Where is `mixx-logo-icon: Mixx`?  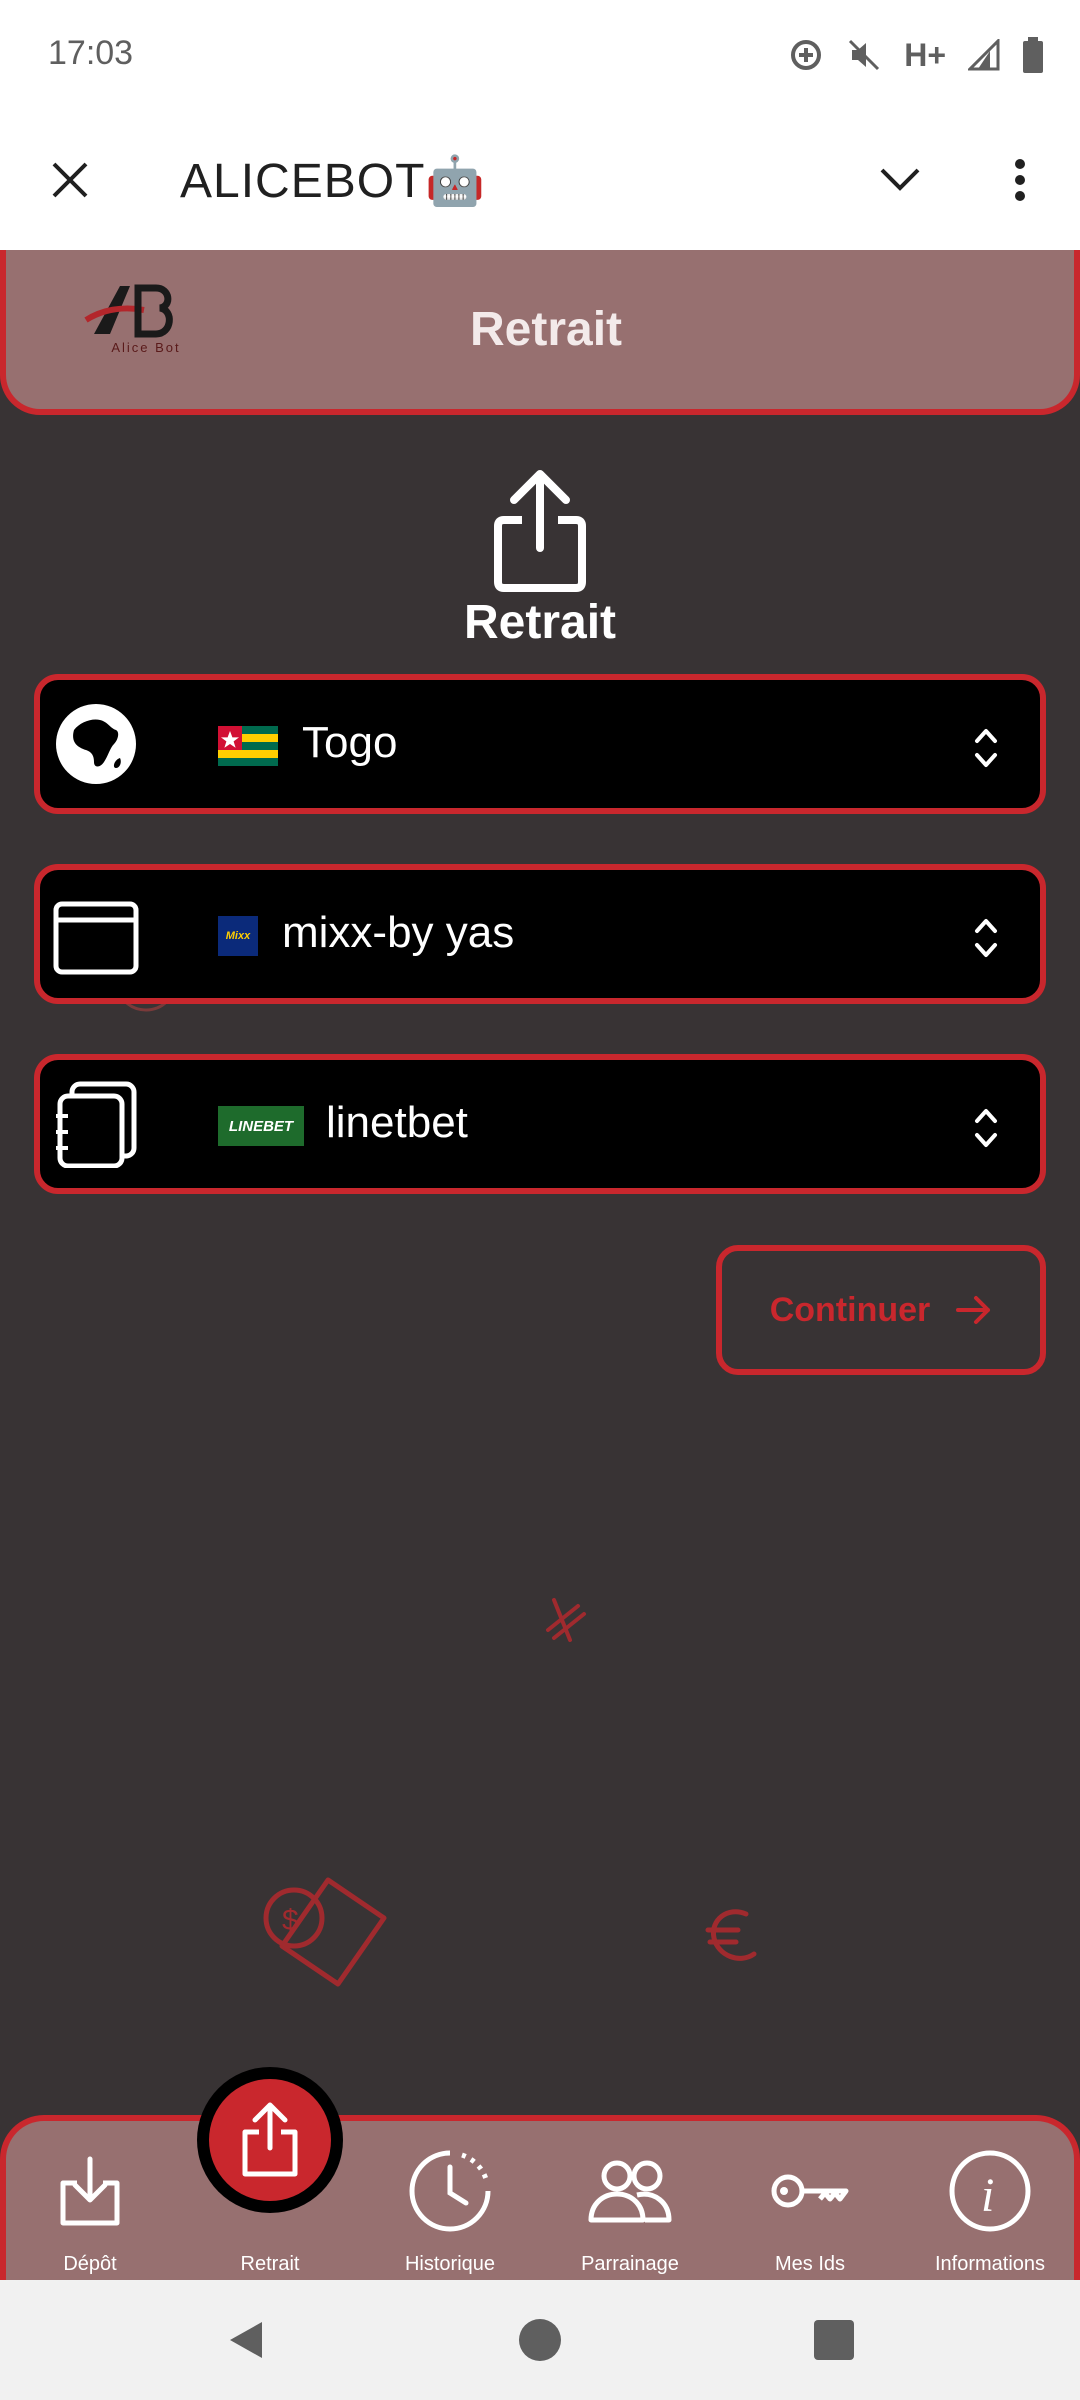 mixx-logo-icon: Mixx is located at coordinates (238, 936).